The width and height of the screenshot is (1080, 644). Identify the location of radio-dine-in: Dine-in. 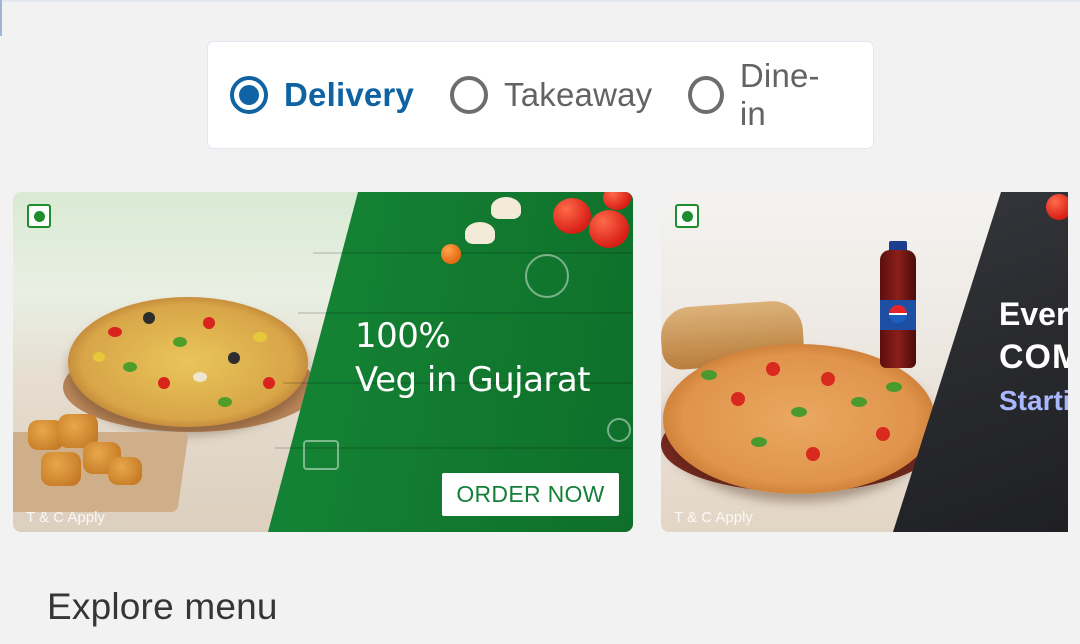
(762, 95).